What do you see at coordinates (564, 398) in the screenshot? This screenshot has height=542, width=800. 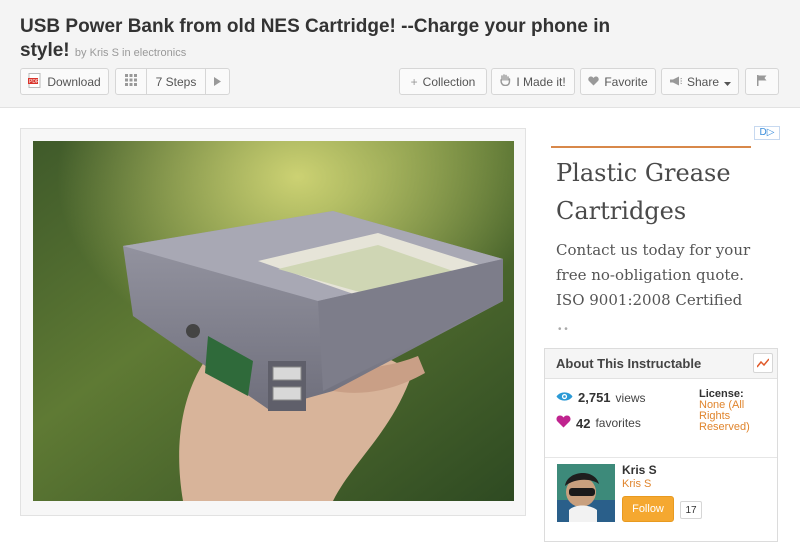 I see `eye-icon` at bounding box center [564, 398].